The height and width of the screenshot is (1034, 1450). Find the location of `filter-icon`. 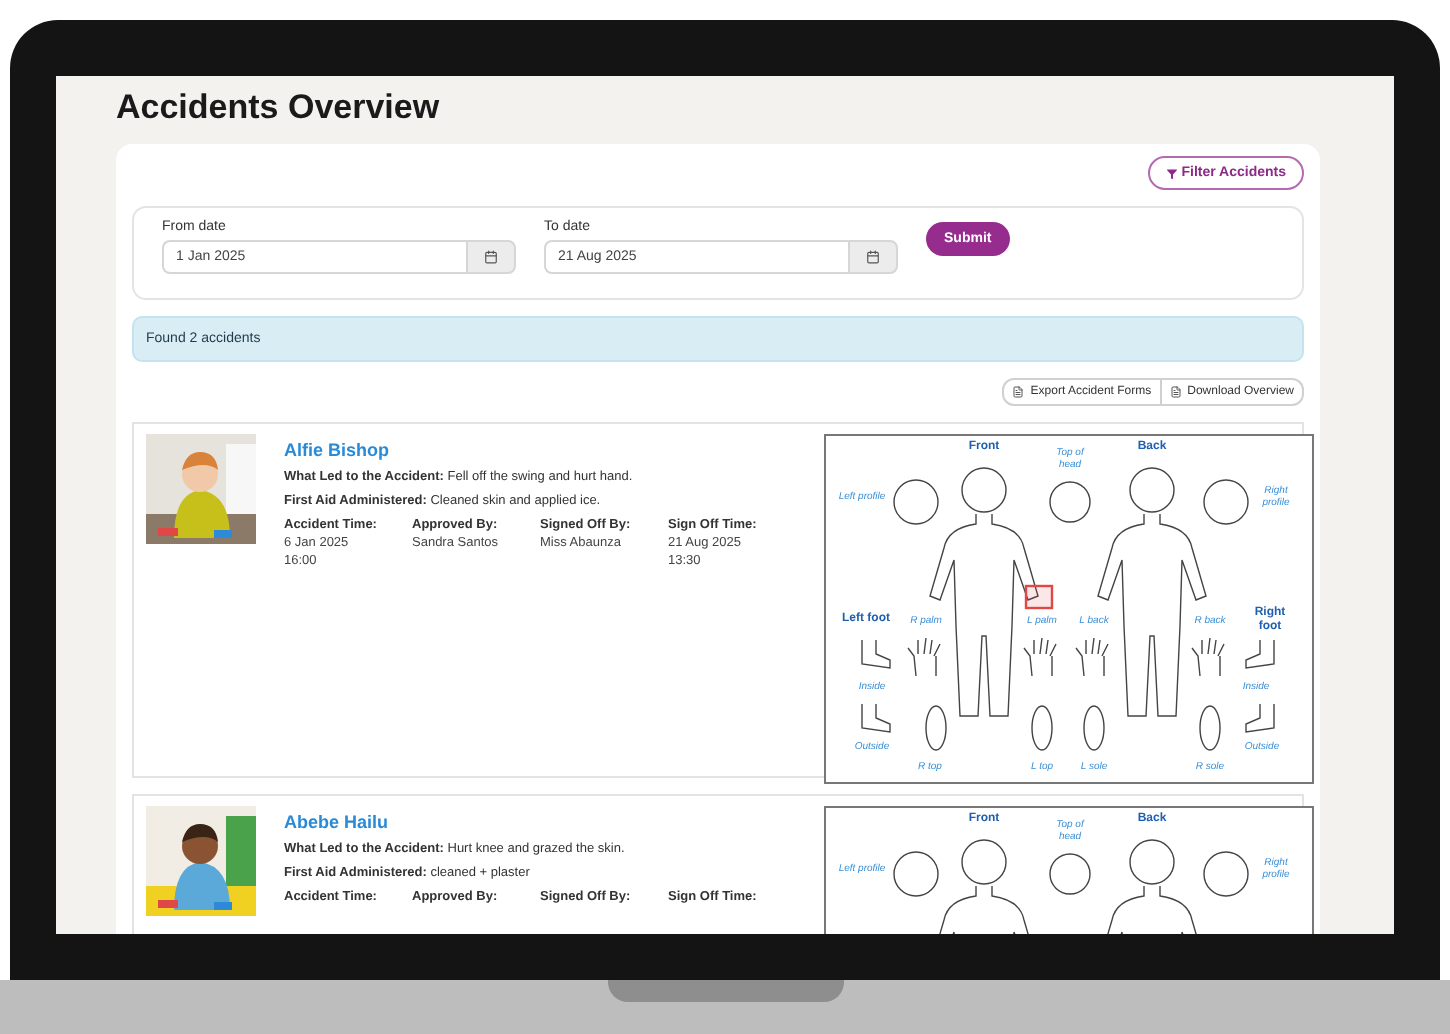

filter-icon is located at coordinates (1171, 173).